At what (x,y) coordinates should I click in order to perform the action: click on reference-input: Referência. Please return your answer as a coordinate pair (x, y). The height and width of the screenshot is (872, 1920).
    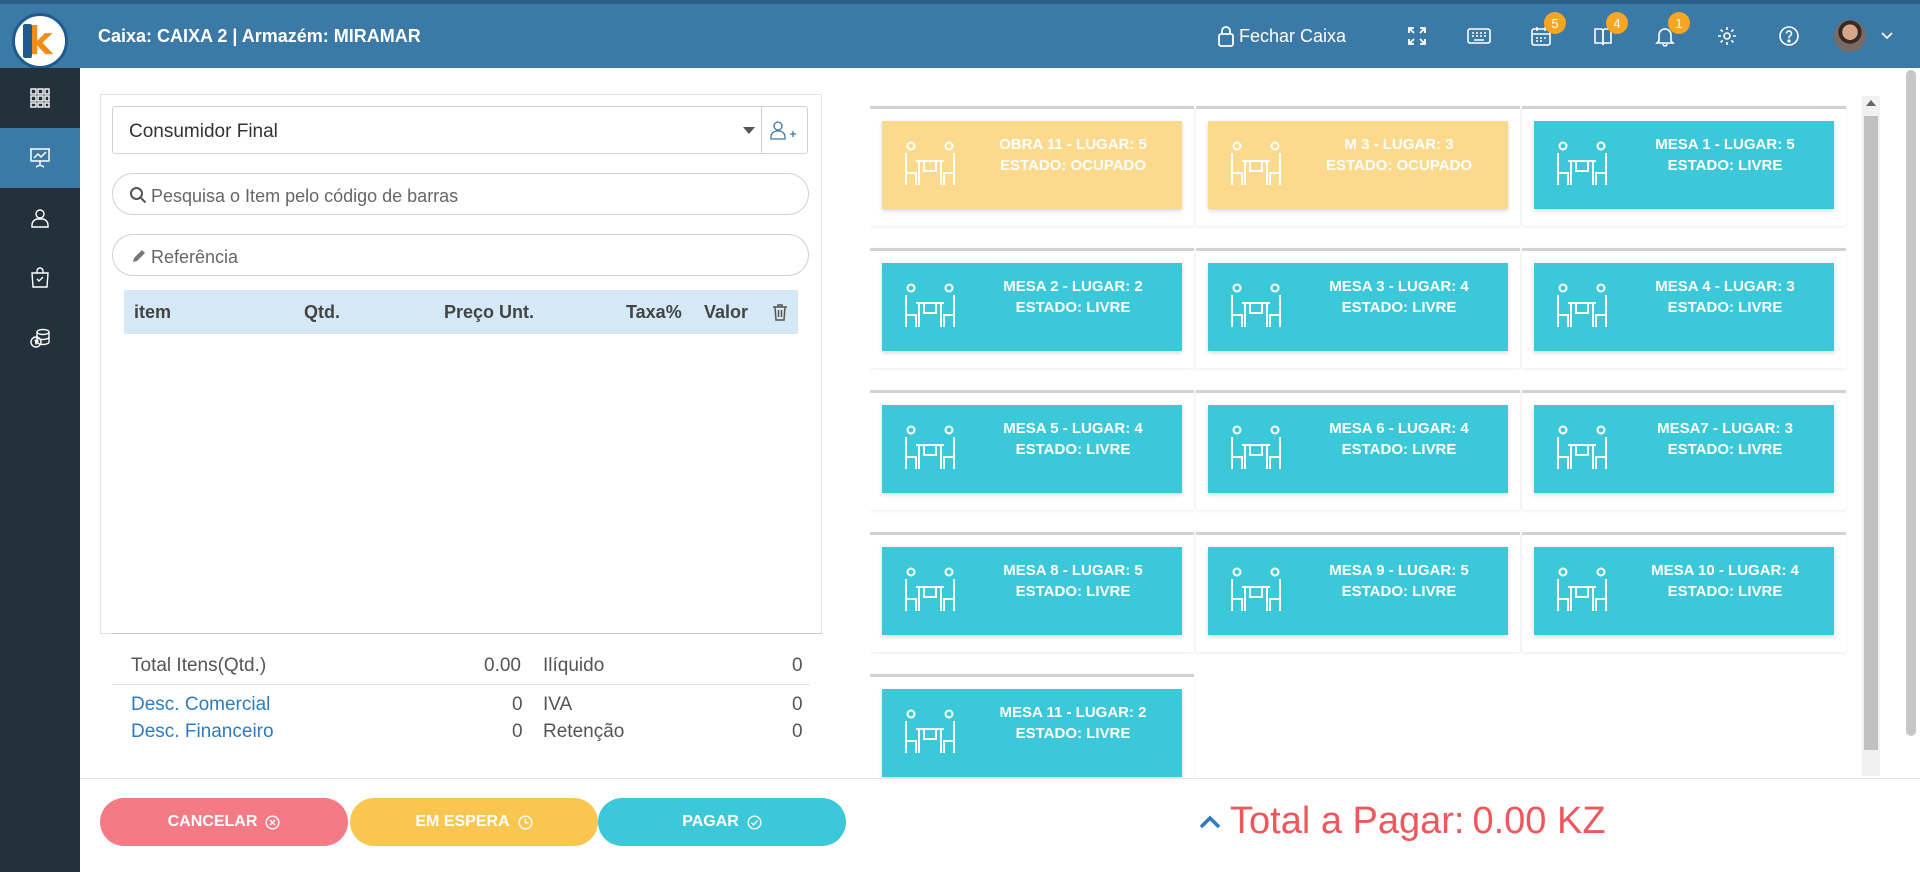
    Looking at the image, I should click on (460, 255).